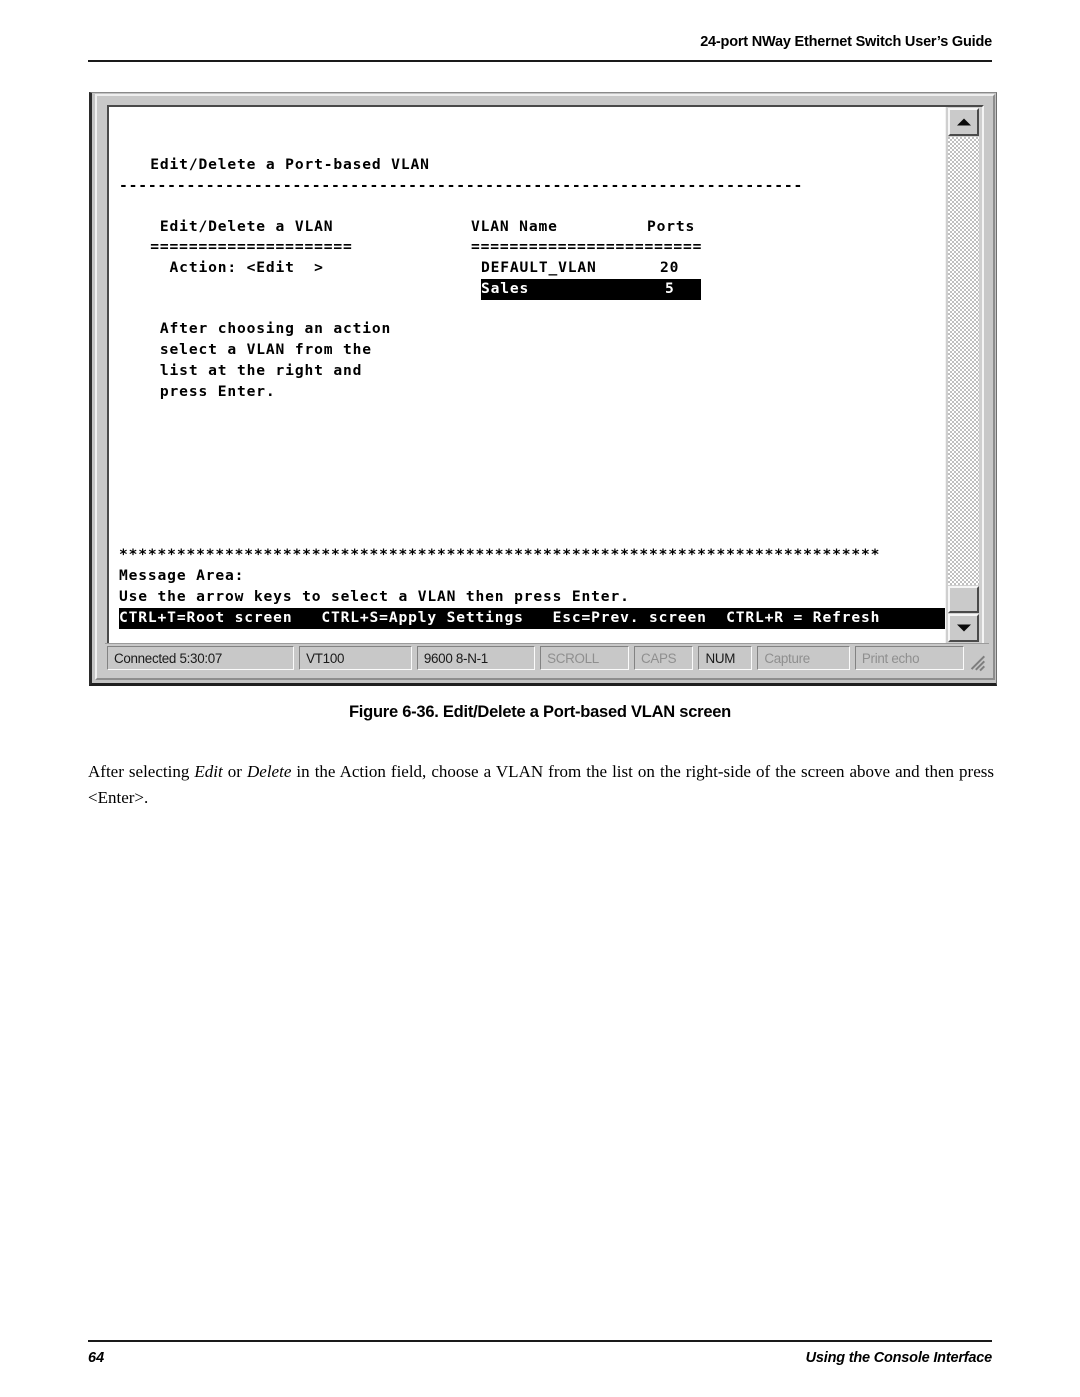 The image size is (1080, 1397). Describe the element at coordinates (803, 658) in the screenshot. I see `status-capture: Capture` at that location.